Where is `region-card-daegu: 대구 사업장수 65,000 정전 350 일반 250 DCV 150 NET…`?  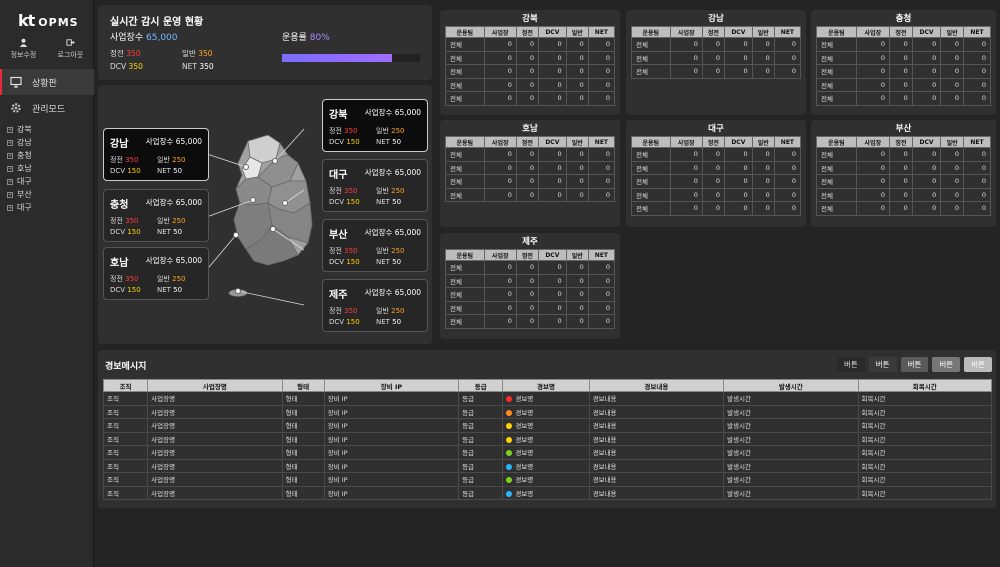
region-card-daegu: 대구 사업장수 65,000 정전 350 일반 250 DCV 150 NET… is located at coordinates (375, 185).